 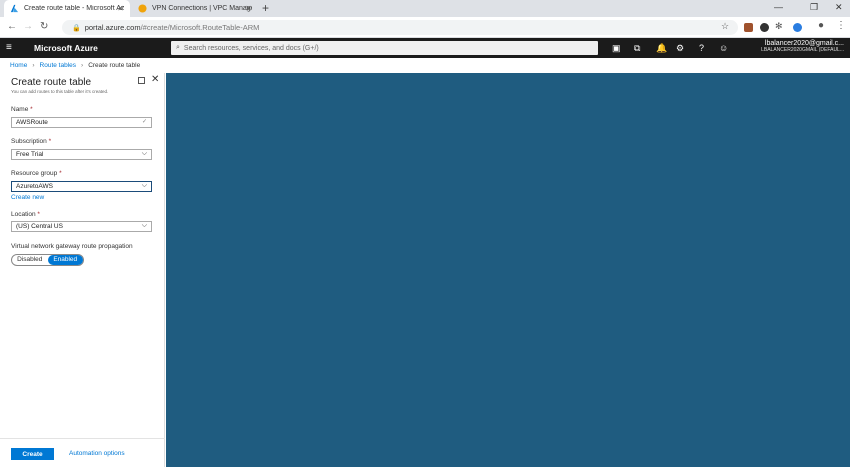 I want to click on browser-tab-create-route-table: Create route table - Microsoft Az ✕, so click(x=67, y=8).